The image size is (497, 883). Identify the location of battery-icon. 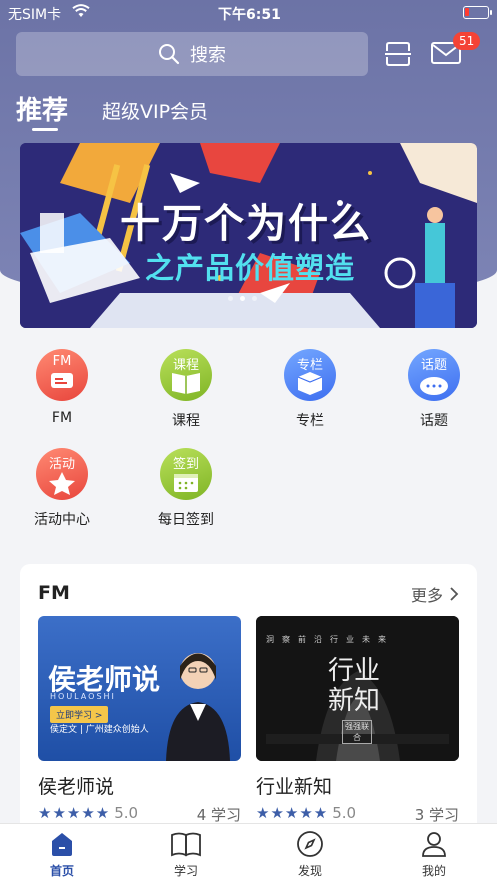
(477, 12).